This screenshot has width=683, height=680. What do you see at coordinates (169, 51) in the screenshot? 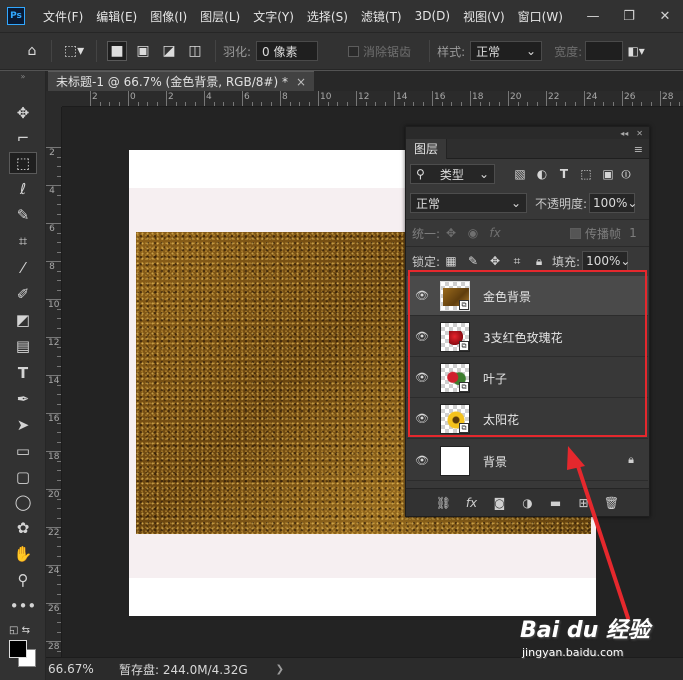
I see `subtract-selection-icon: ◪` at bounding box center [169, 51].